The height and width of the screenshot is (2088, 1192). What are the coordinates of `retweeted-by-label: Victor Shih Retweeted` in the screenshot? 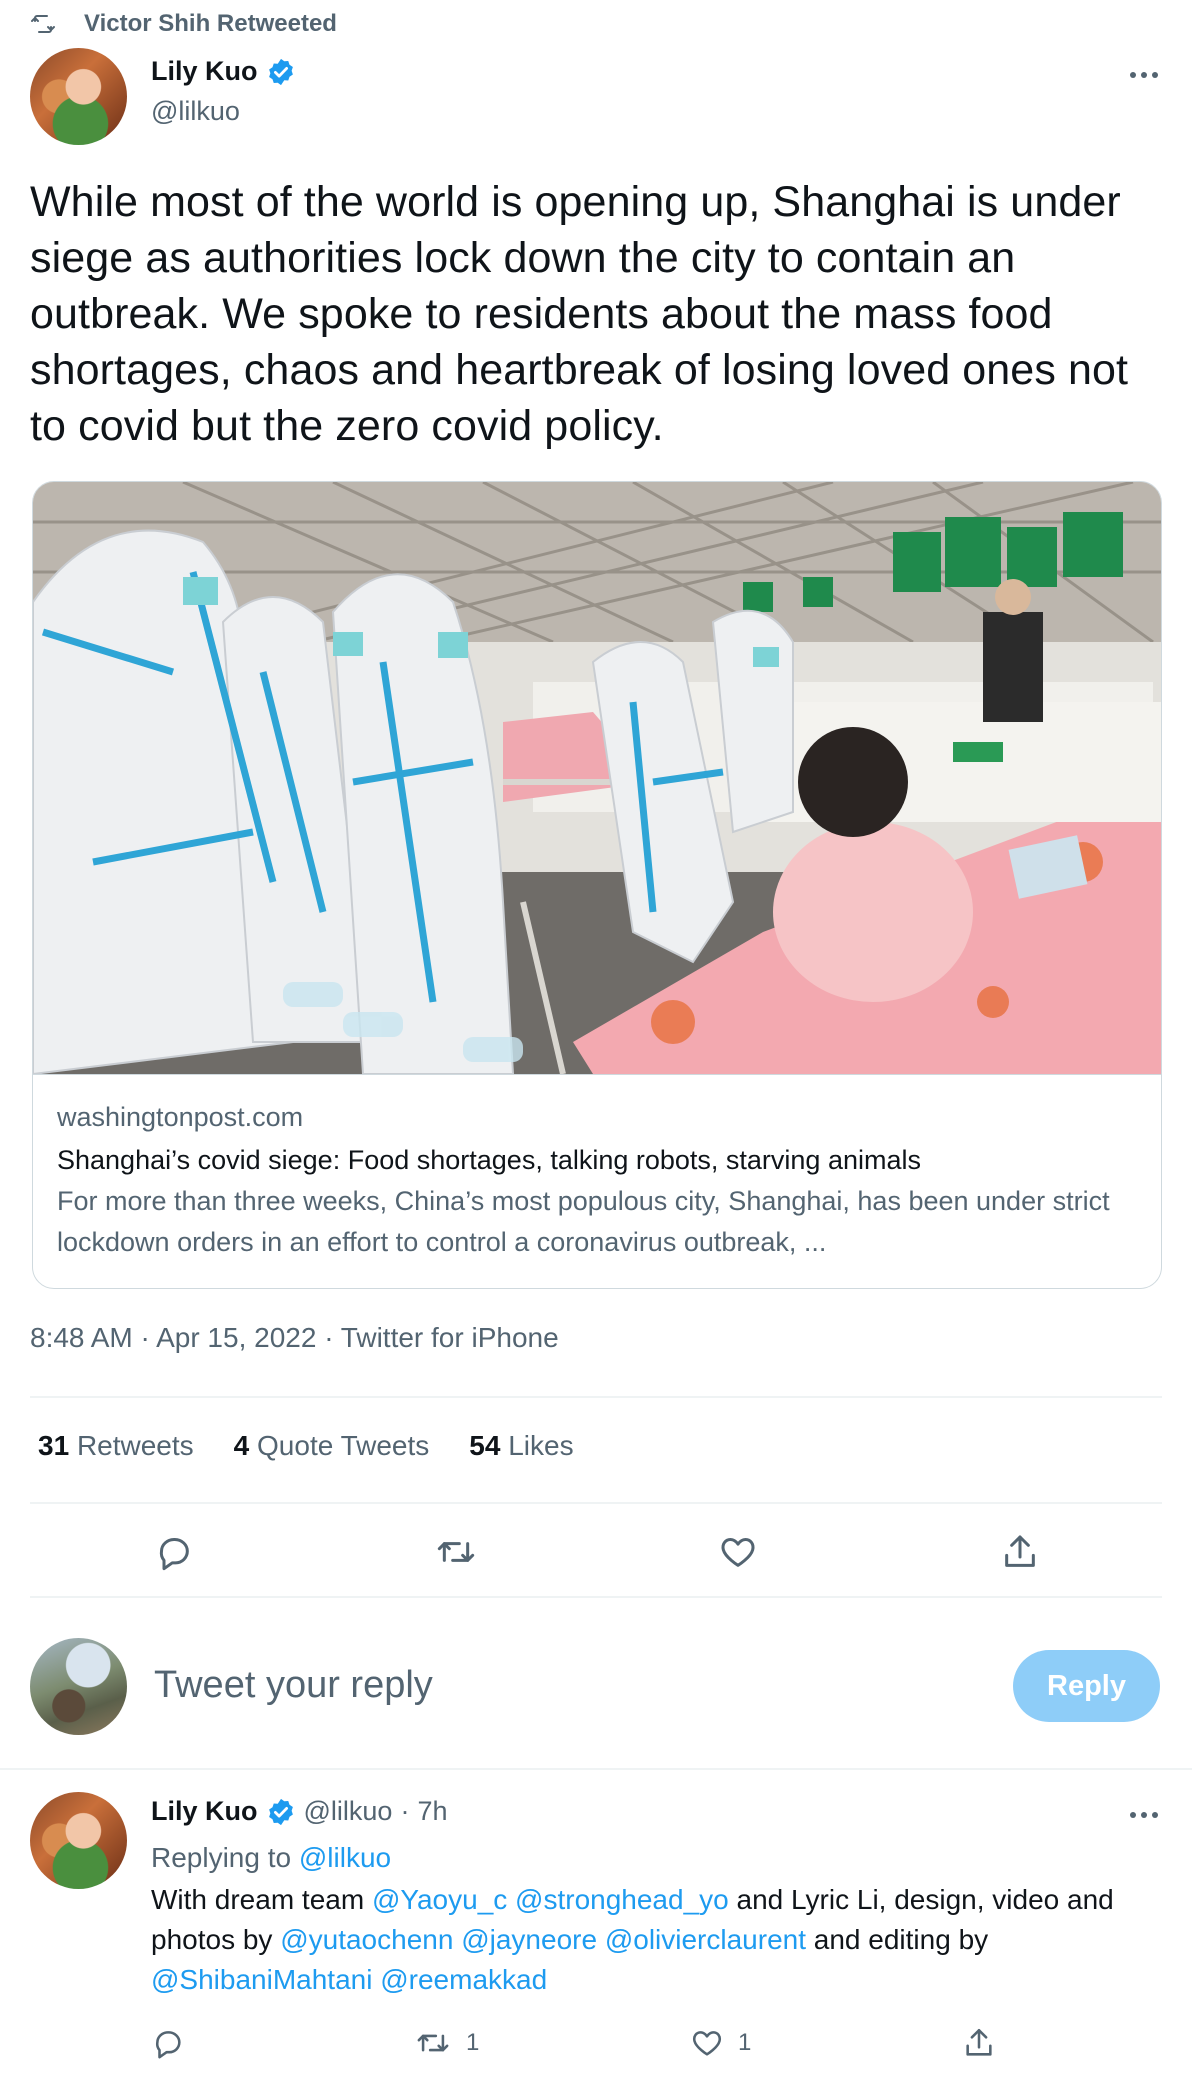 It's located at (210, 23).